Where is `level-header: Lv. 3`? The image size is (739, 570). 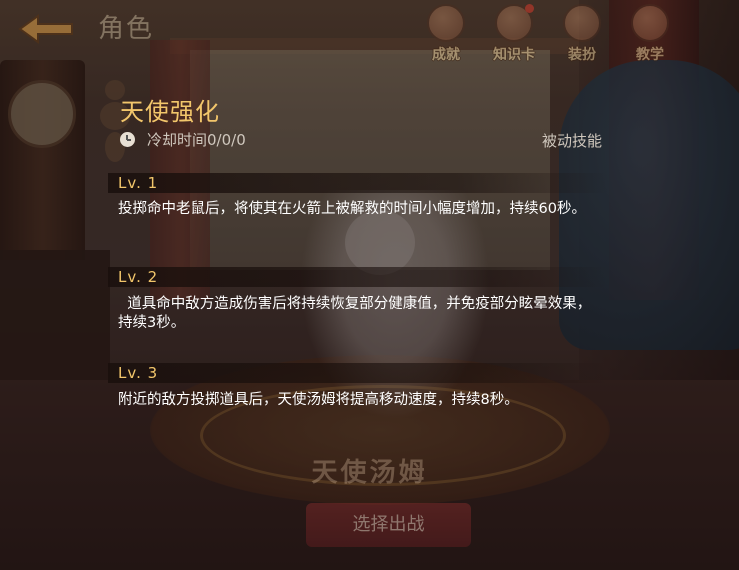 level-header: Lv. 3 is located at coordinates (358, 373).